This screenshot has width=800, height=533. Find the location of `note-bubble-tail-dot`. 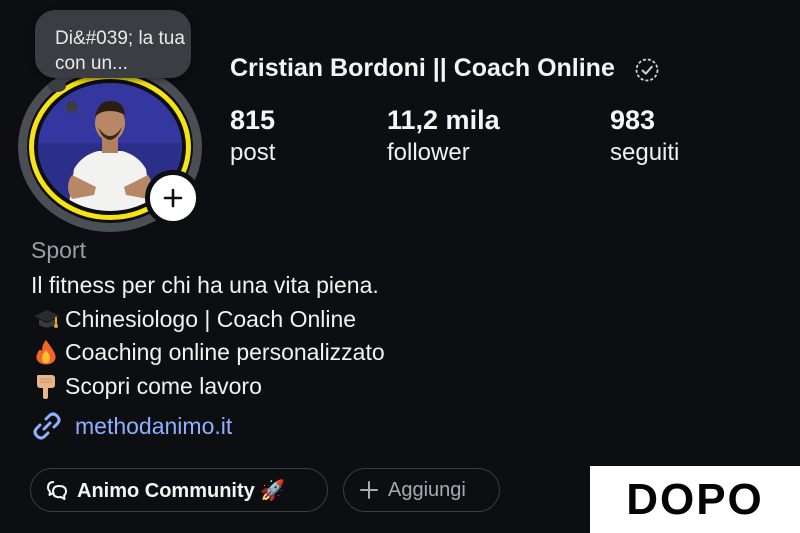

note-bubble-tail-dot is located at coordinates (72, 107).